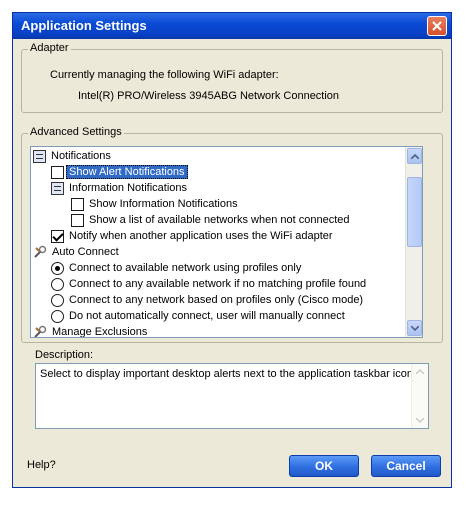 This screenshot has width=474, height=506. Describe the element at coordinates (76, 132) in the screenshot. I see `advanced-settings-group-label: Advanced Settings` at that location.